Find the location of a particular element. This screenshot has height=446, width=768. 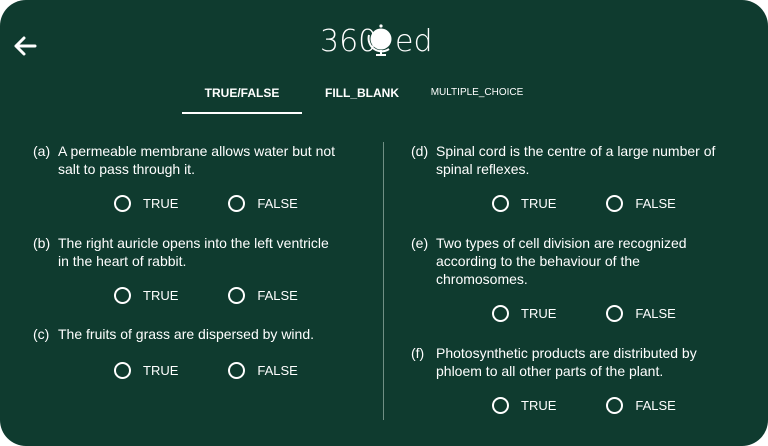

tab-bar: TRUE/FALSE FILL_BLANK MULTIPLE_CHOICE is located at coordinates (357, 98).